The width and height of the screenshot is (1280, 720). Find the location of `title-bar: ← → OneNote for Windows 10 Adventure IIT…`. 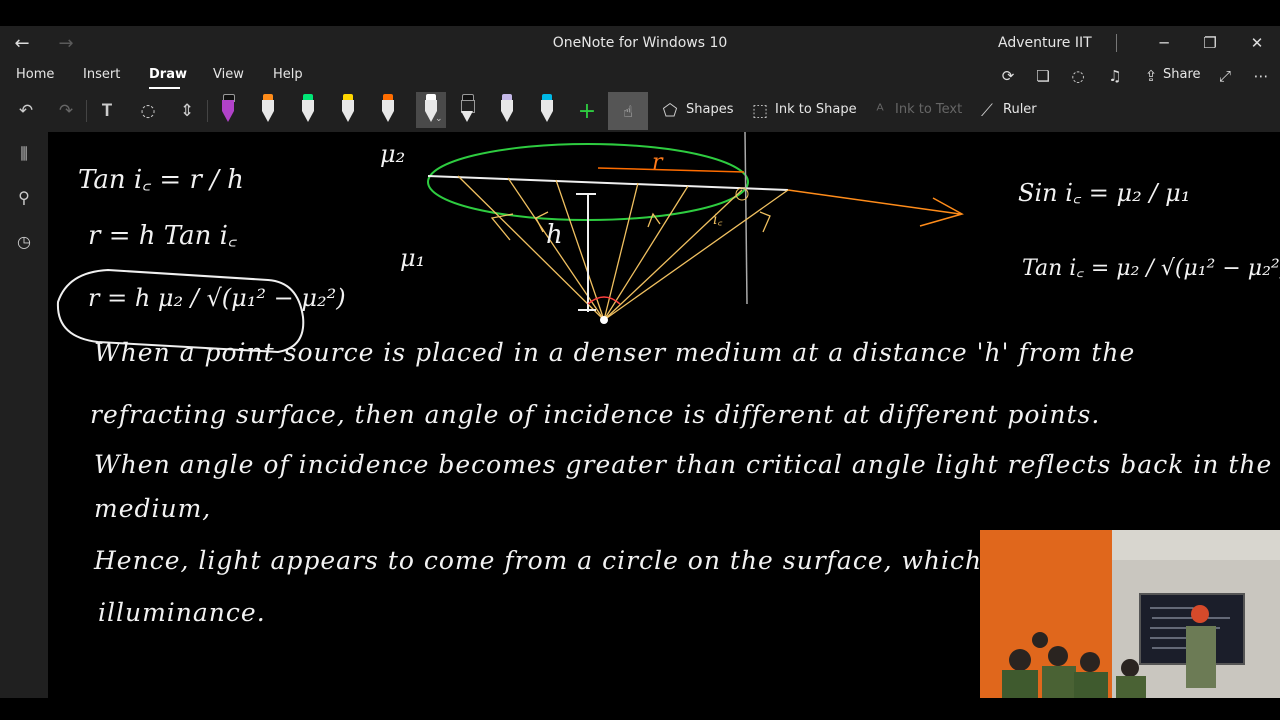

title-bar: ← → OneNote for Windows 10 Adventure IIT… is located at coordinates (640, 43).